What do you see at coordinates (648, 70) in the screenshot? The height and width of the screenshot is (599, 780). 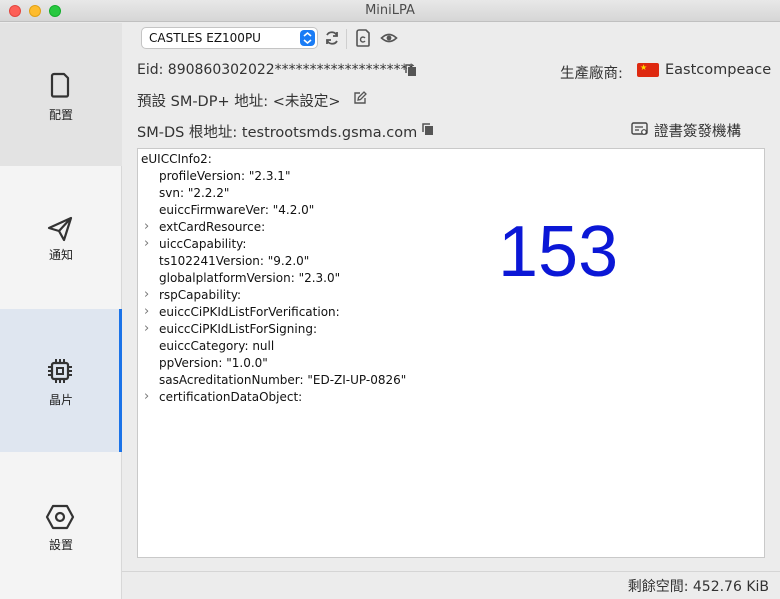 I see `china-flag-icon: ★` at bounding box center [648, 70].